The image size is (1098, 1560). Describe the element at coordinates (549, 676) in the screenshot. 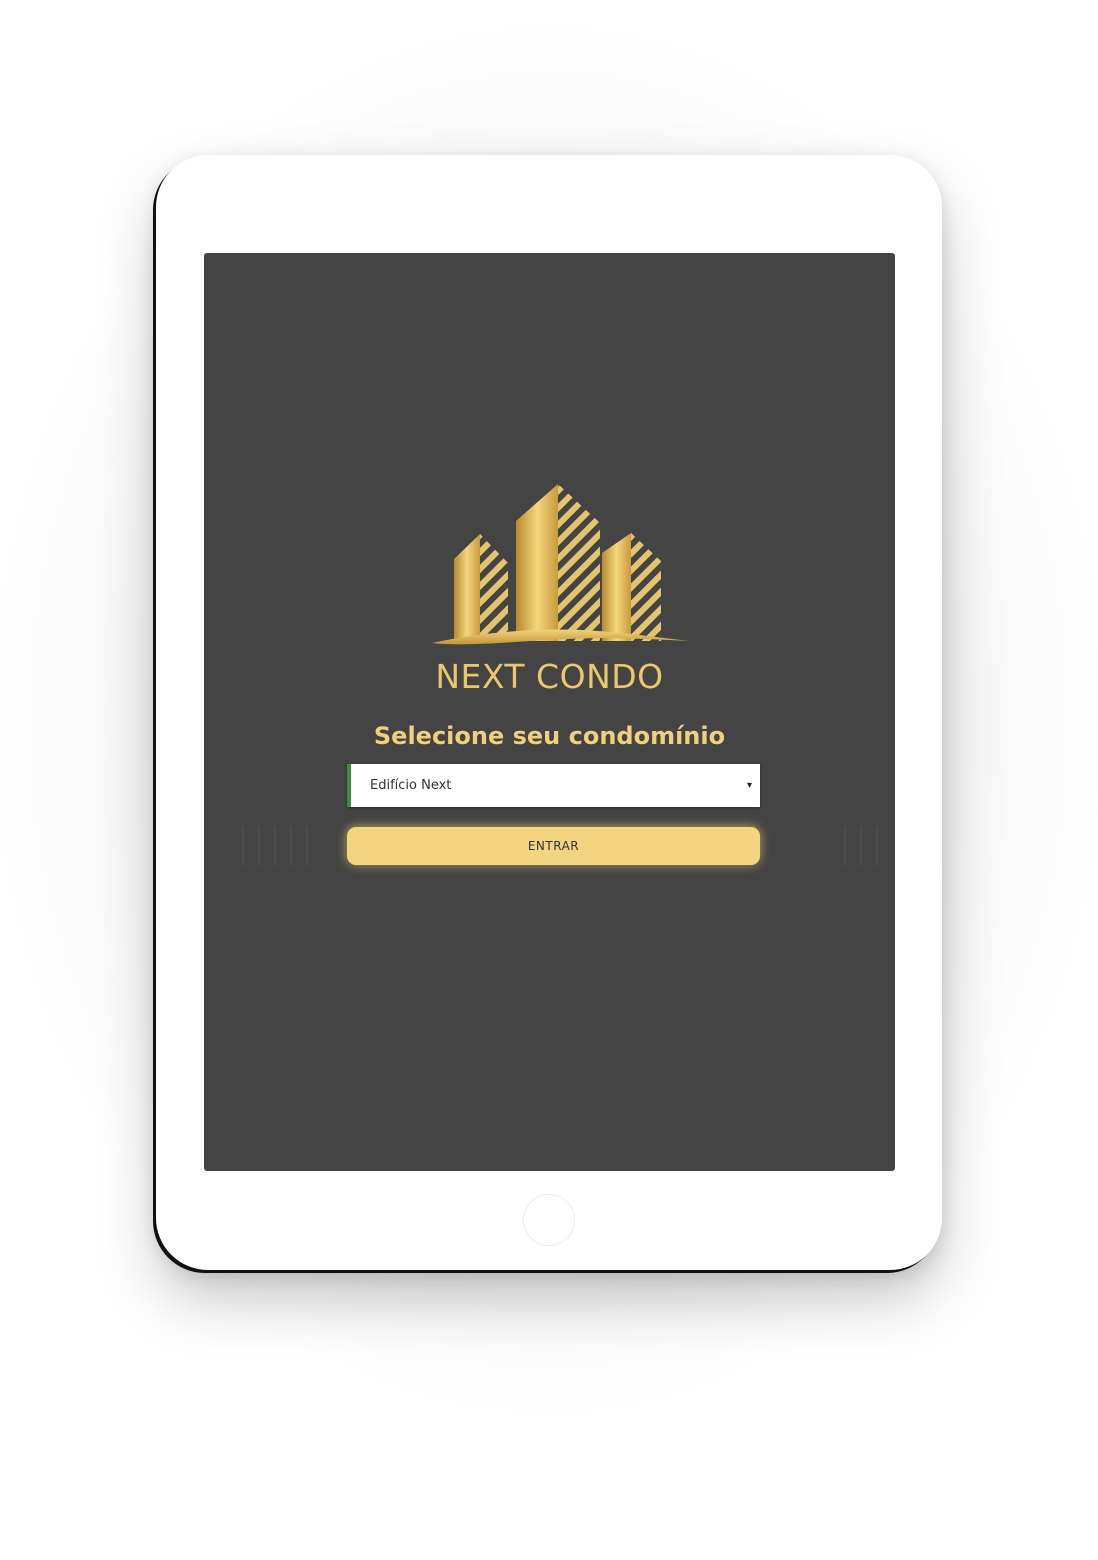

I see `brand-name: NEXT CONDO` at that location.